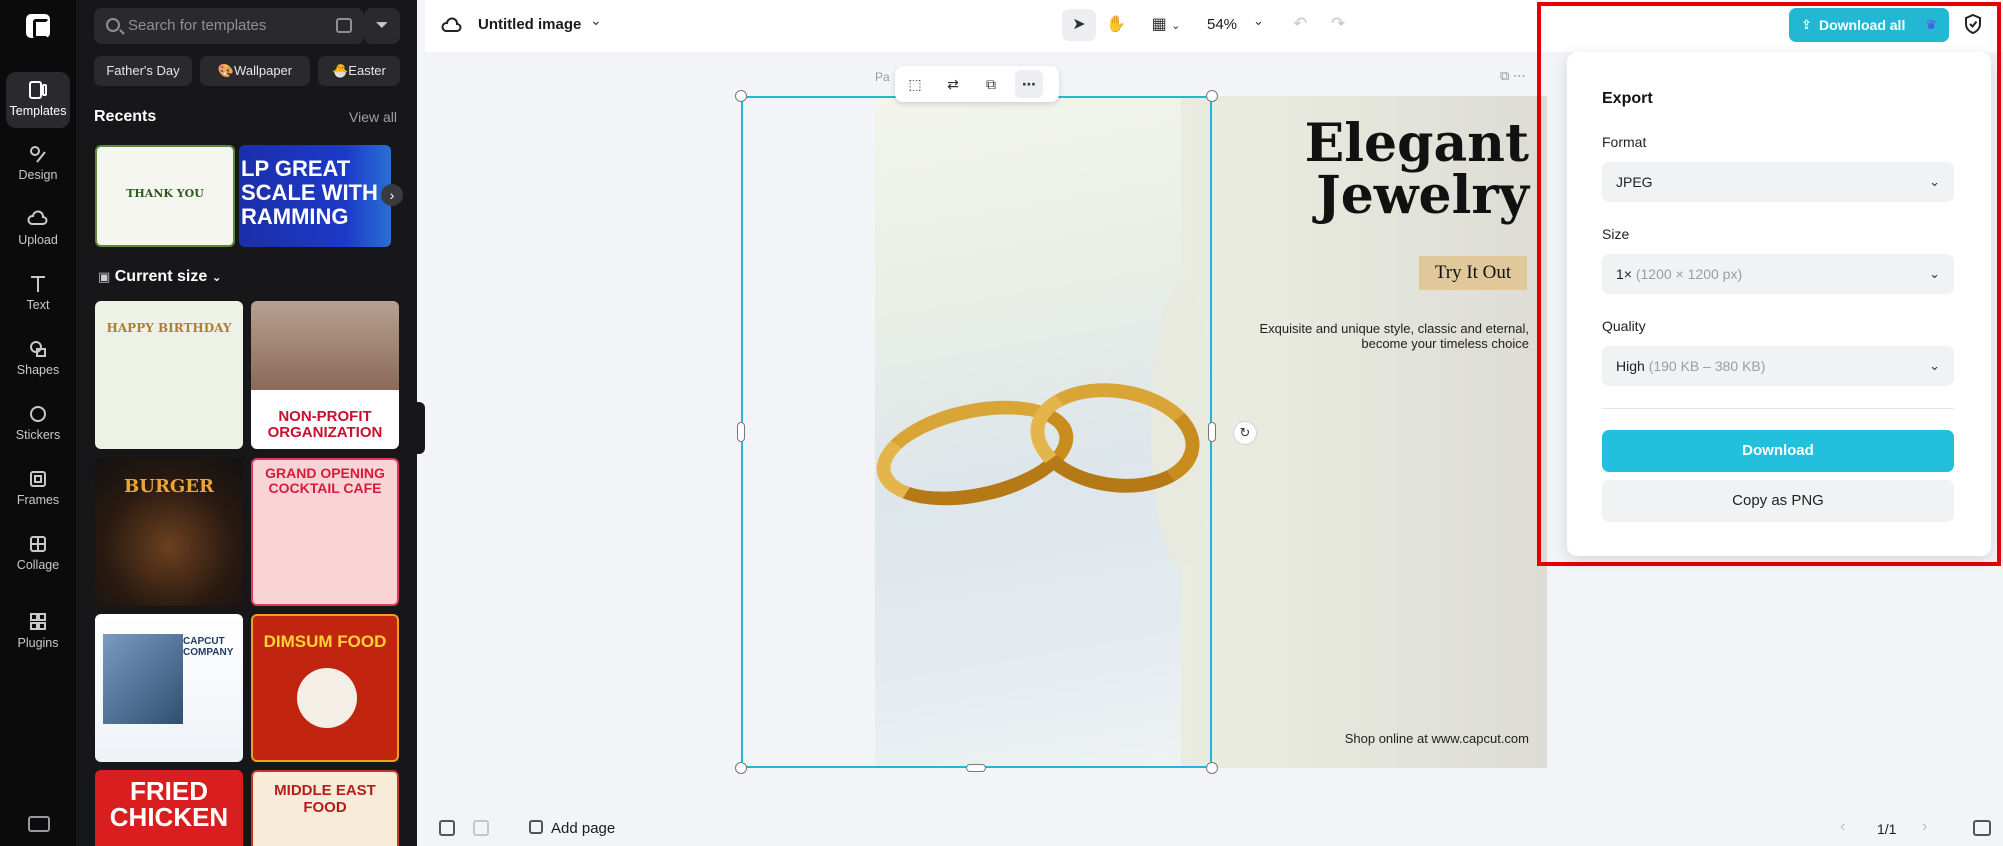 This screenshot has width=2003, height=846. What do you see at coordinates (1973, 24) in the screenshot?
I see `shield-icon` at bounding box center [1973, 24].